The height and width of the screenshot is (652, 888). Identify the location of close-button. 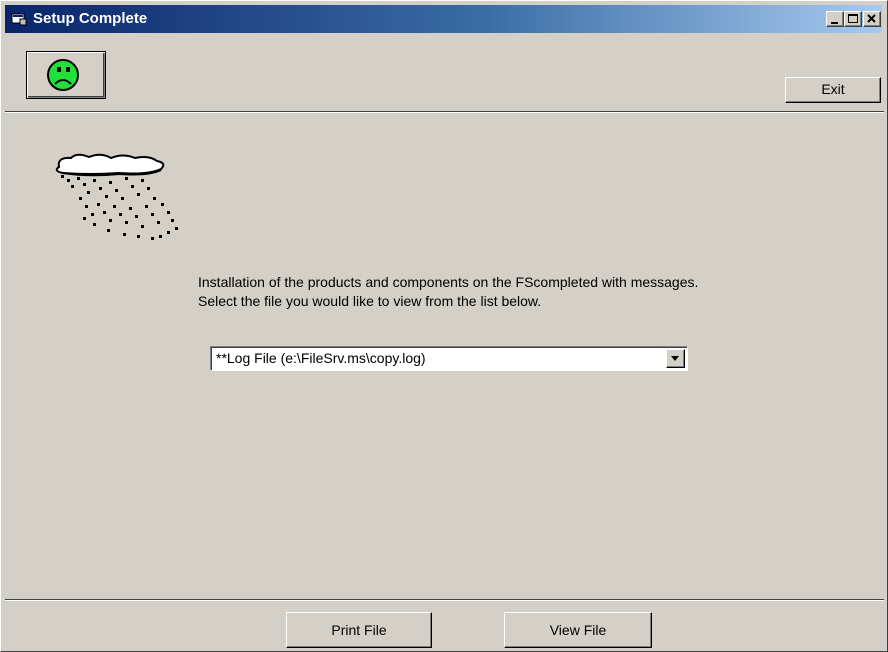
(872, 19).